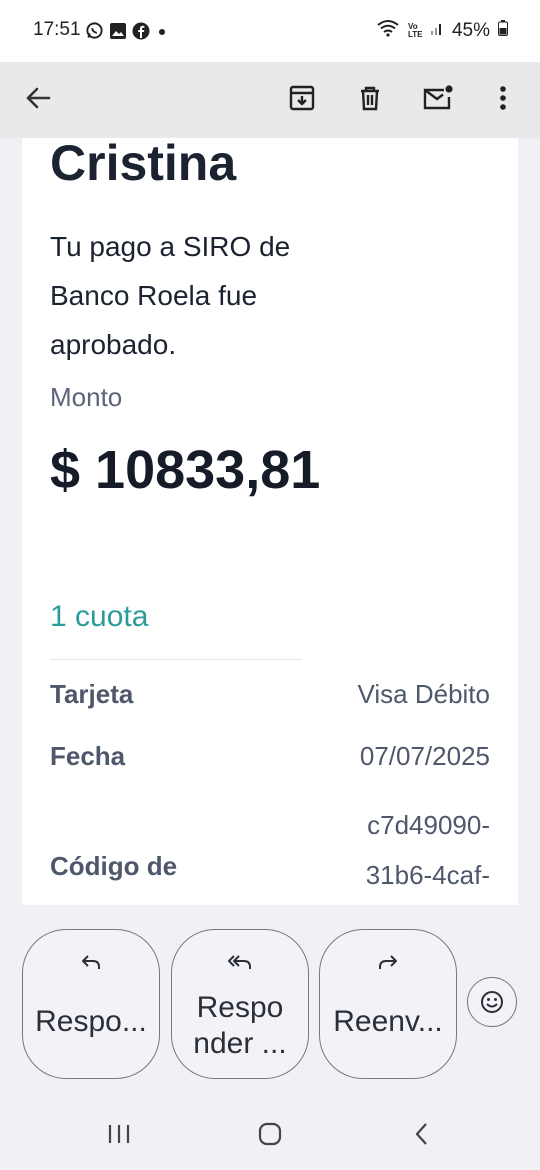  Describe the element at coordinates (270, 100) in the screenshot. I see `app-bar` at that location.